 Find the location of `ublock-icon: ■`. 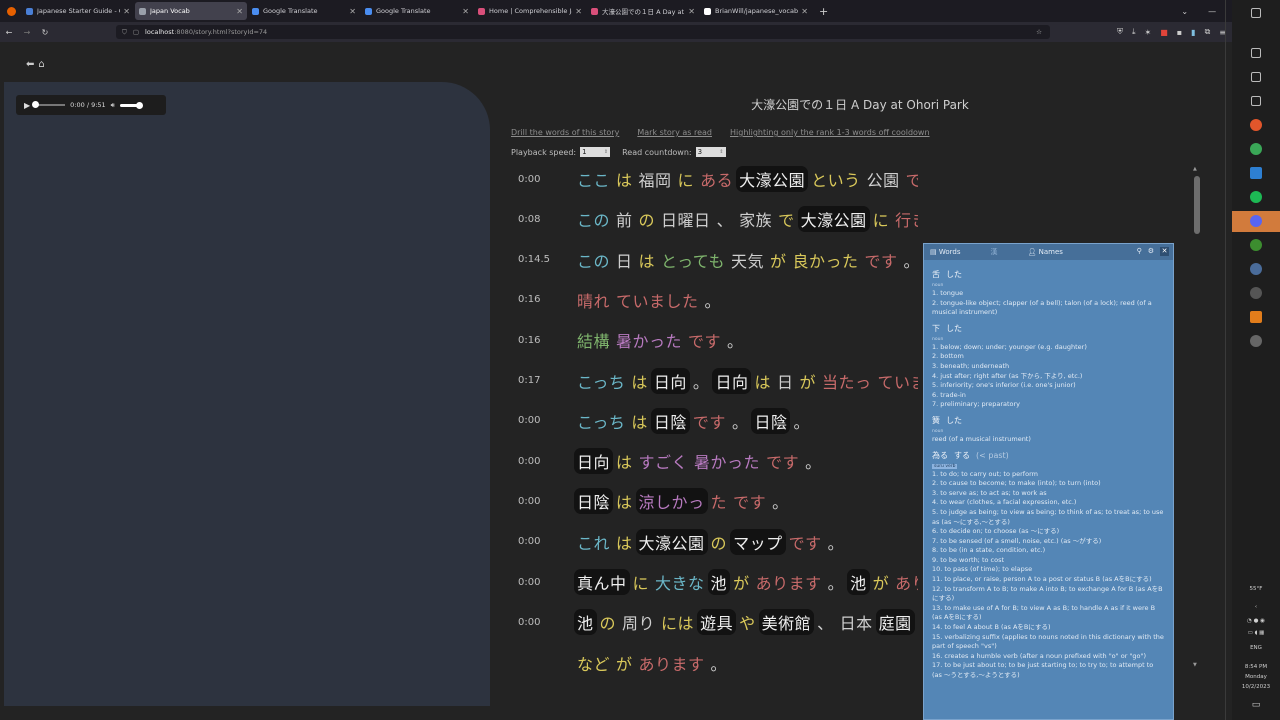

ublock-icon: ■ is located at coordinates (1164, 32).